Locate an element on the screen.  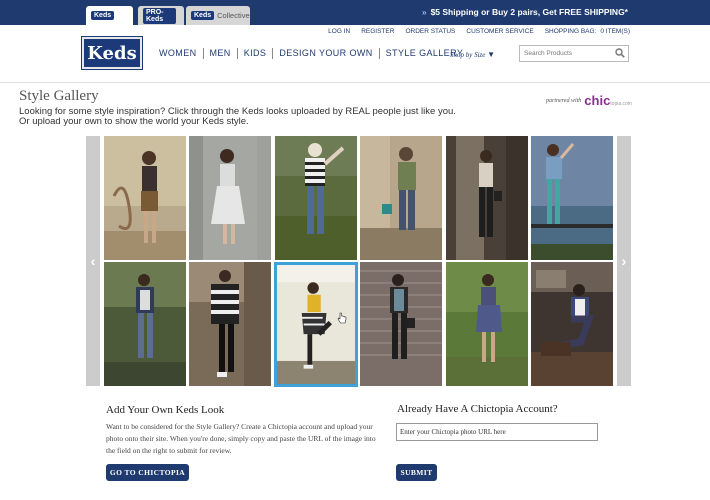
have-account-title: Already Have A Chictopia Account? is located at coordinates (477, 409).